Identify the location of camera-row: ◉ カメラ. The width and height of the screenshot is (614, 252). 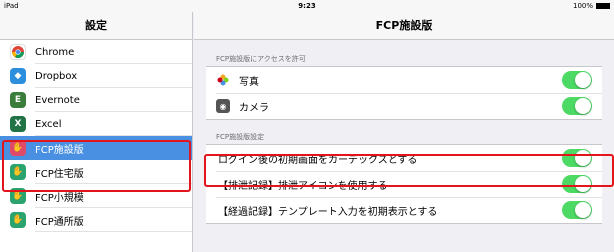
(404, 106).